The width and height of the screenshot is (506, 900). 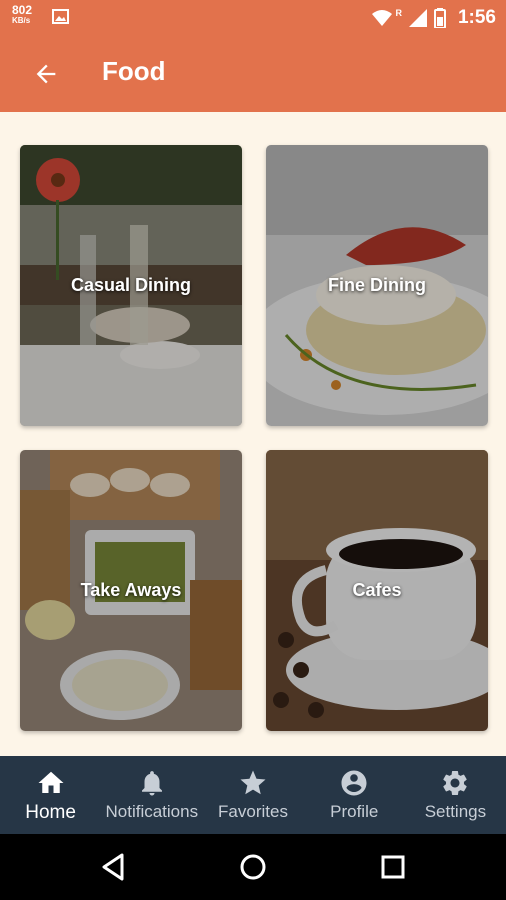 What do you see at coordinates (398, 13) in the screenshot?
I see `network-type-badge: R` at bounding box center [398, 13].